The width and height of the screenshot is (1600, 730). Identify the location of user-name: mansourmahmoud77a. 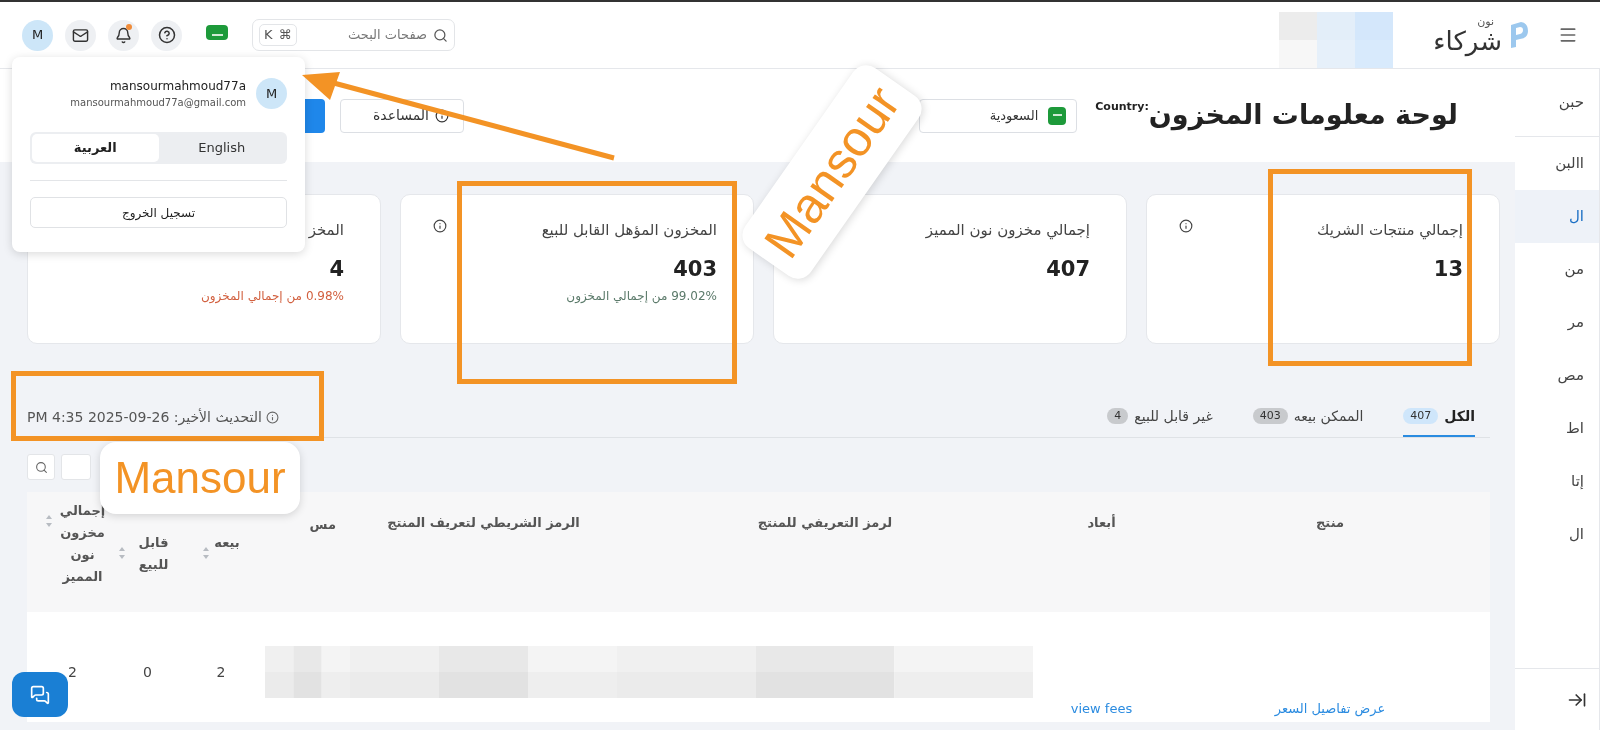
(177, 86).